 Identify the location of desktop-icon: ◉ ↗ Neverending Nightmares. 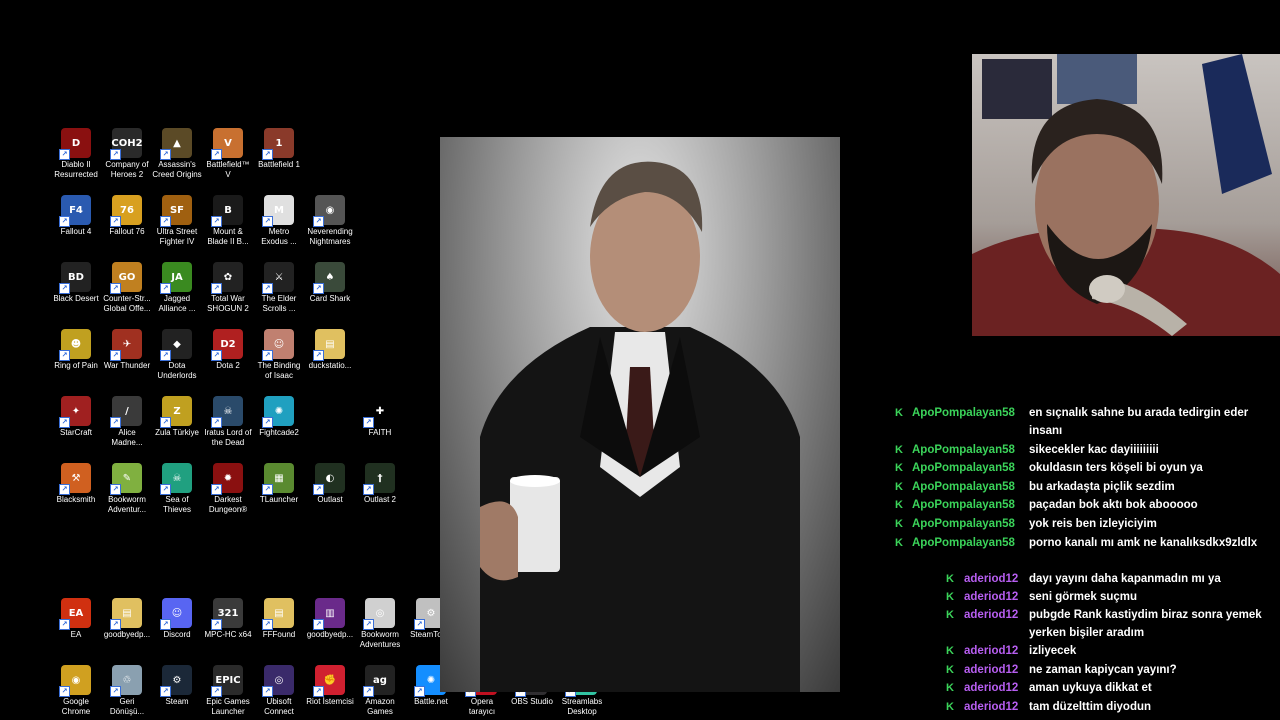
(330, 221).